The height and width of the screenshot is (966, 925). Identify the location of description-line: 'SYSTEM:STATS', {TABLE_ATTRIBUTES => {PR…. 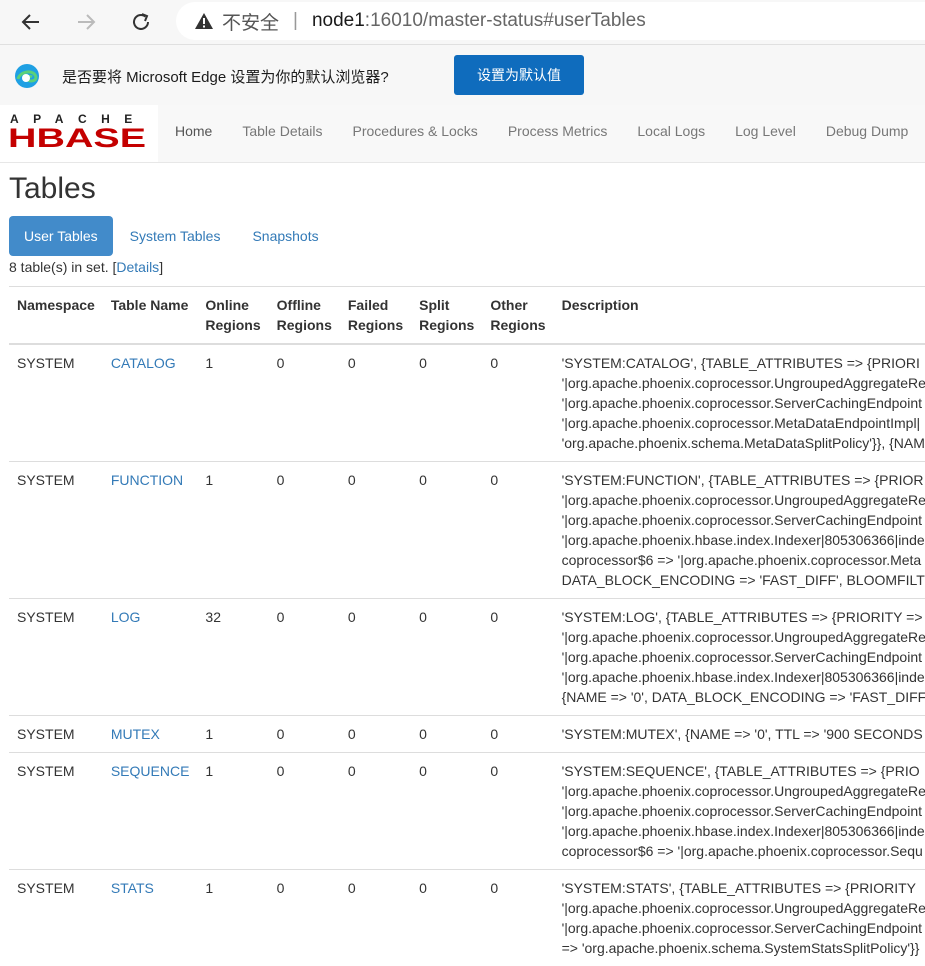
(743, 888).